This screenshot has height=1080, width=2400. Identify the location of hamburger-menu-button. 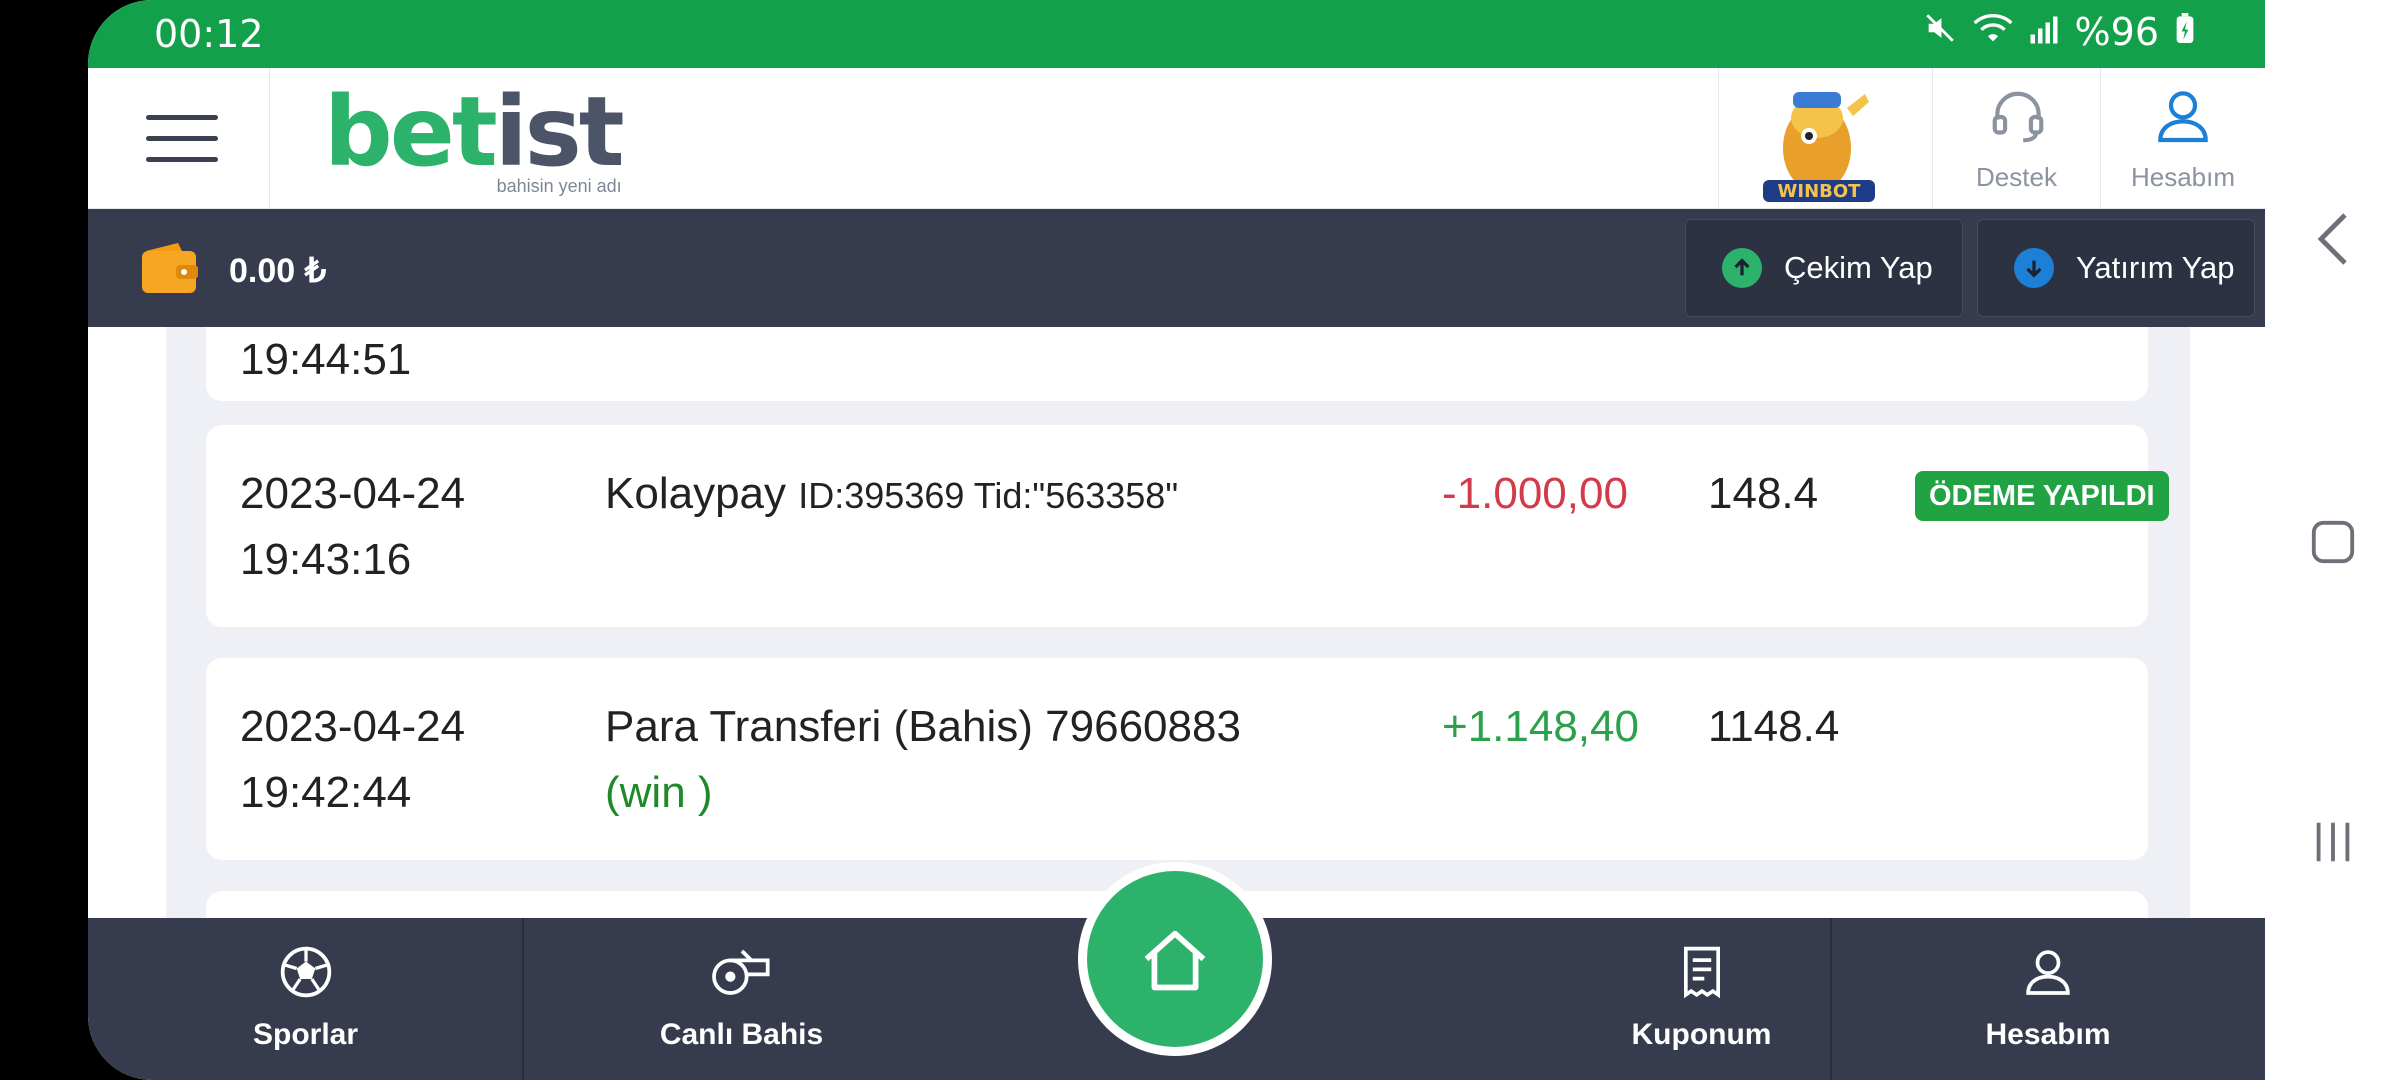
(179, 138).